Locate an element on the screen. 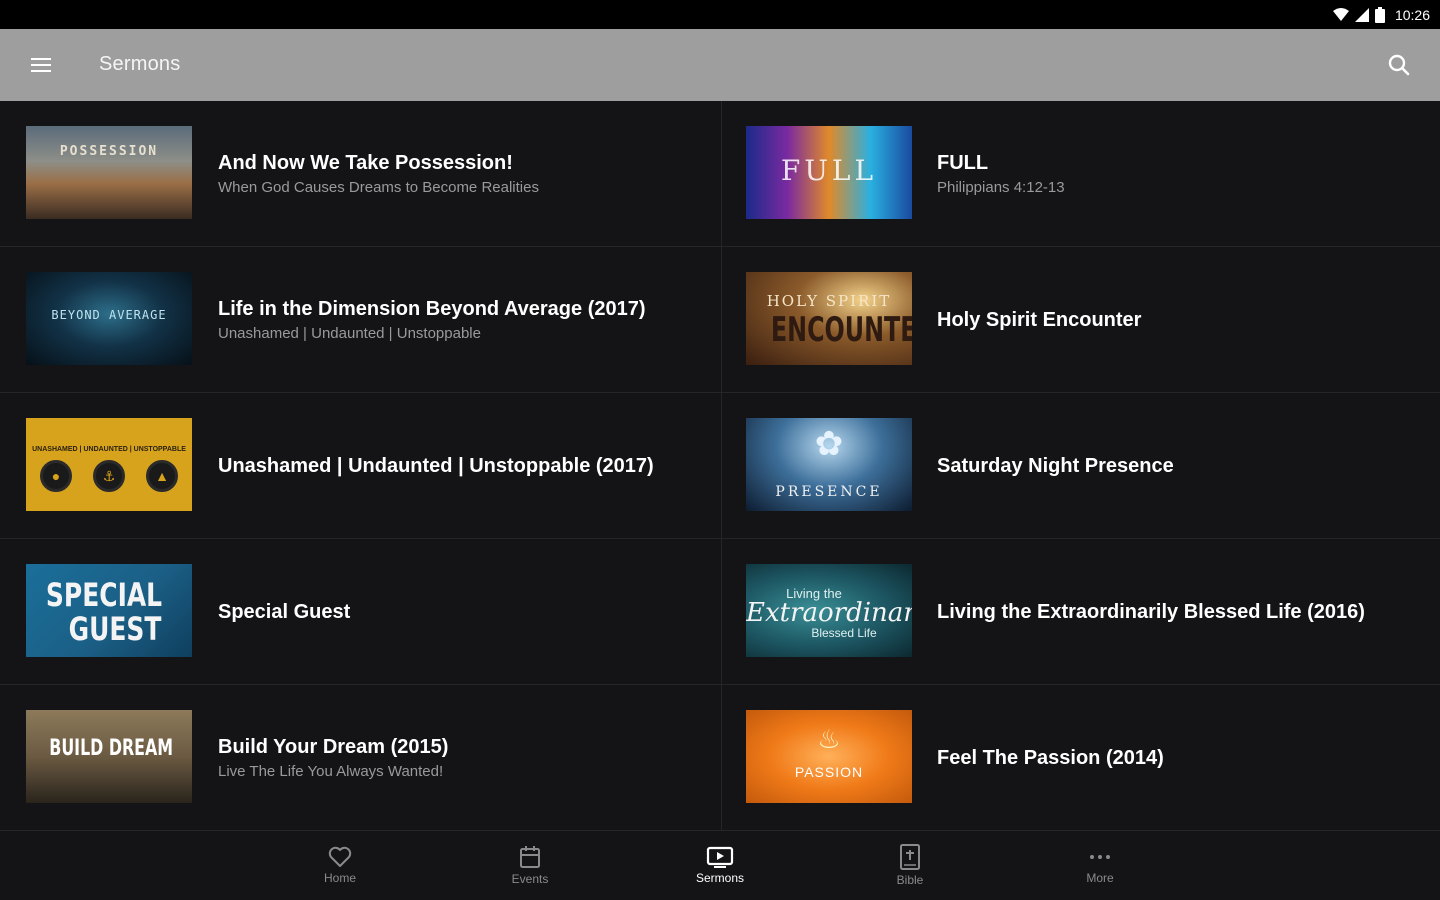 The height and width of the screenshot is (900, 1440). calendar-icon is located at coordinates (530, 857).